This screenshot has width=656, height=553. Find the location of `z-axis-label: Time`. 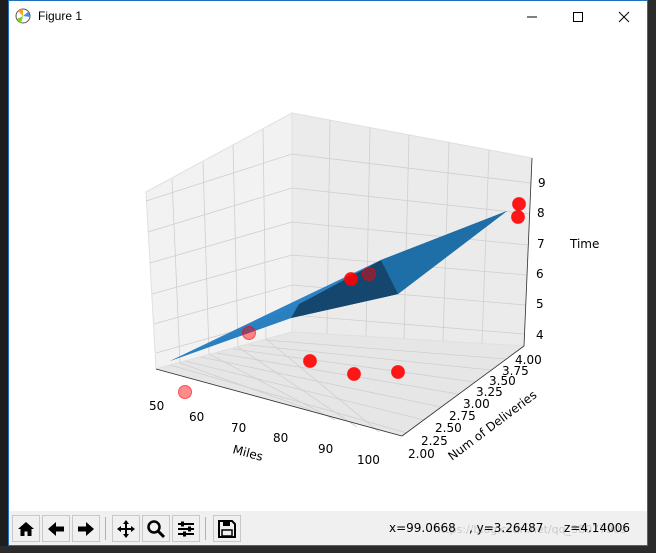

z-axis-label: Time is located at coordinates (584, 244).